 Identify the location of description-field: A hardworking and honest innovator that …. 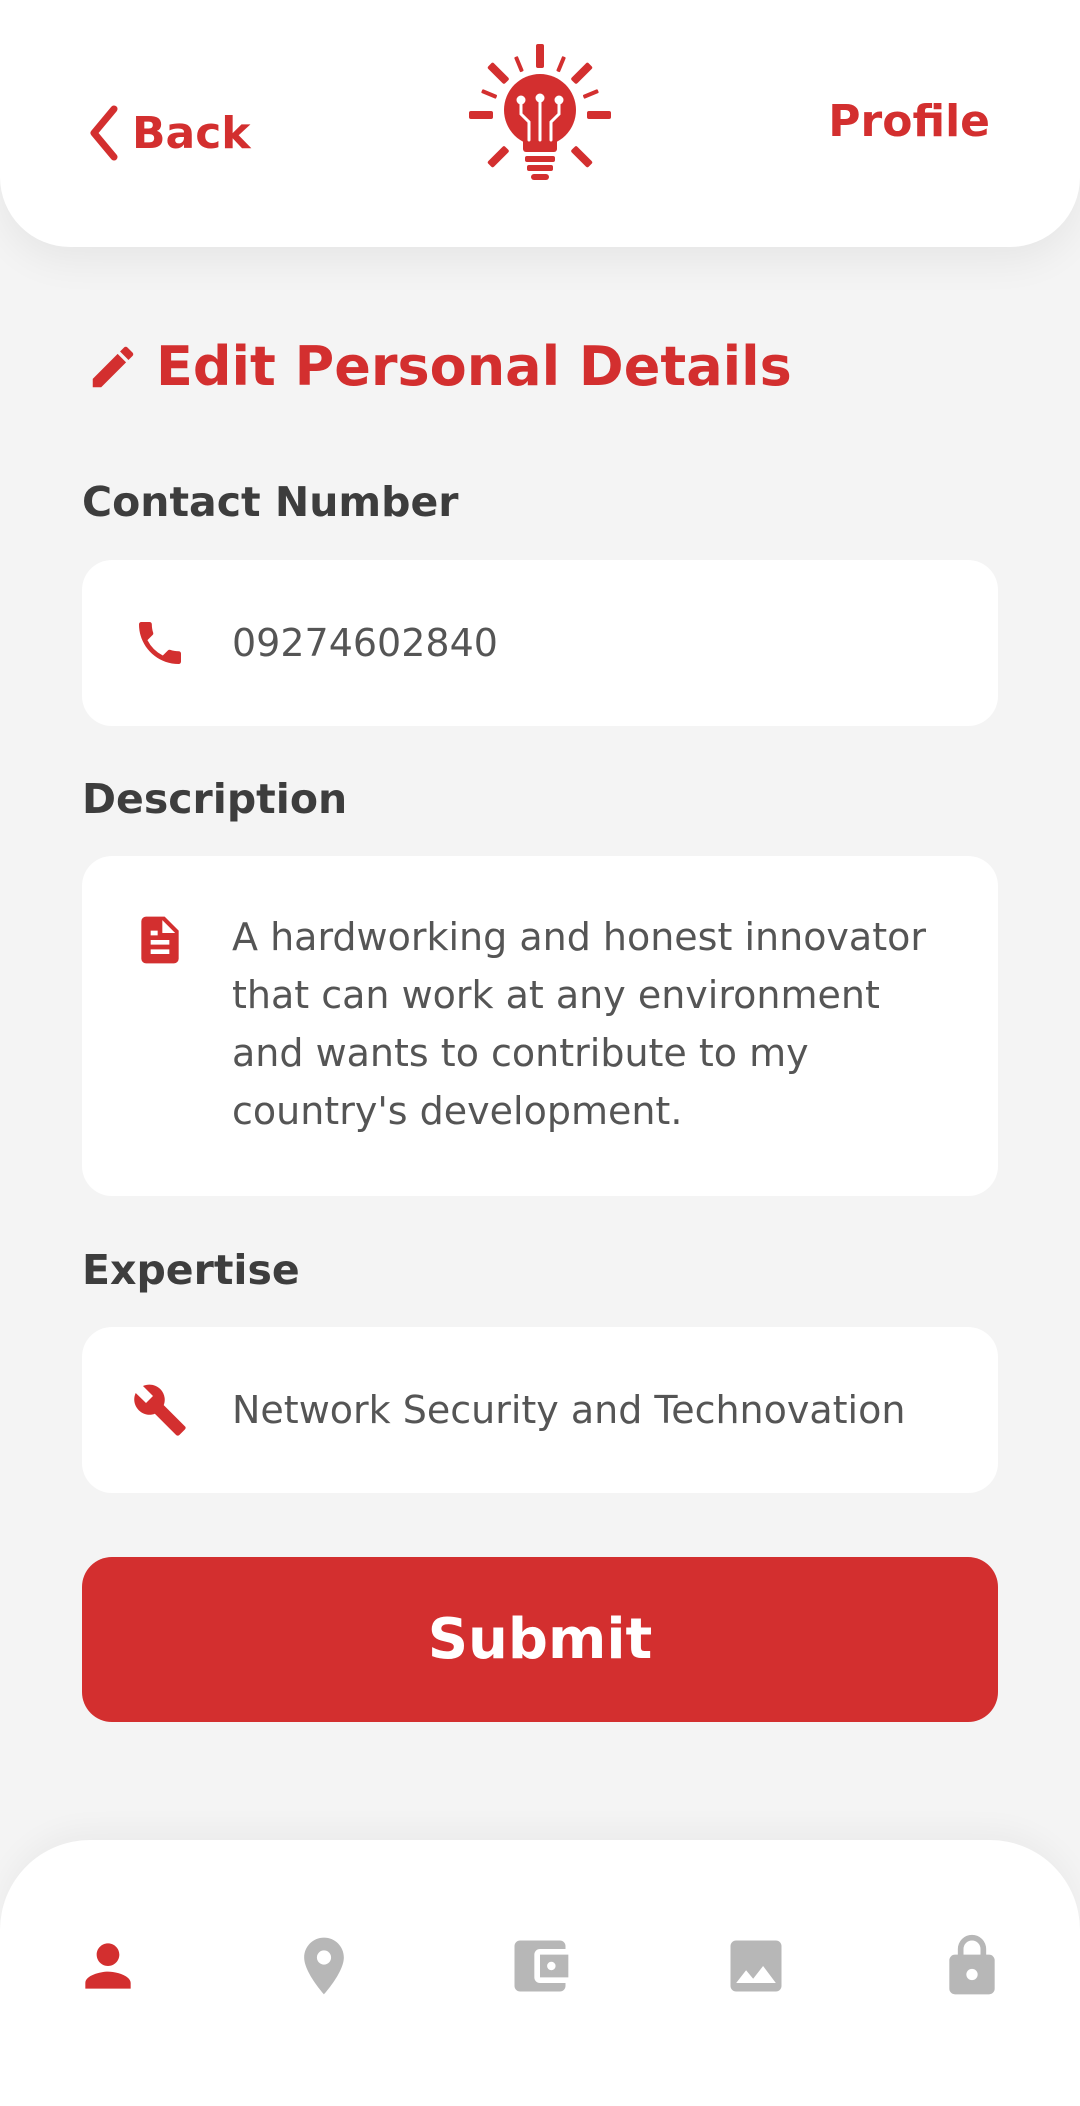
(540, 1026).